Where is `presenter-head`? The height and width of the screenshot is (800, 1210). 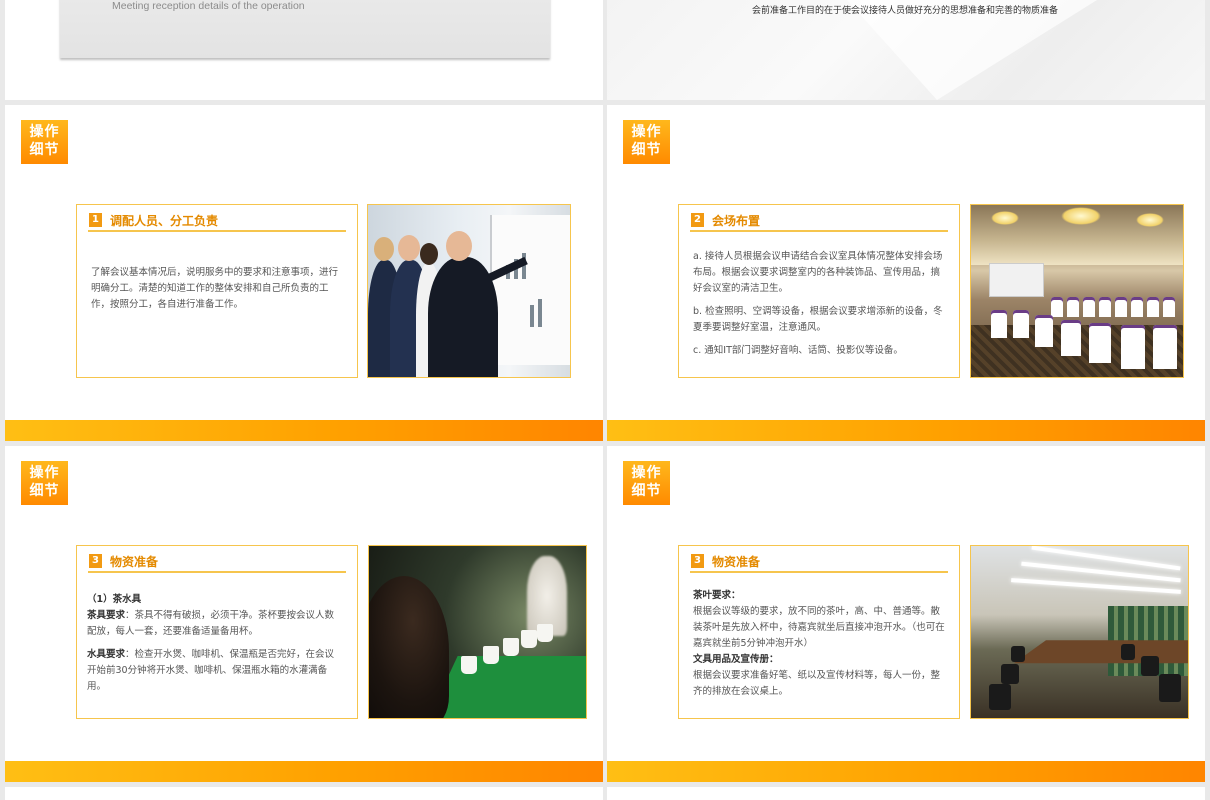 presenter-head is located at coordinates (459, 246).